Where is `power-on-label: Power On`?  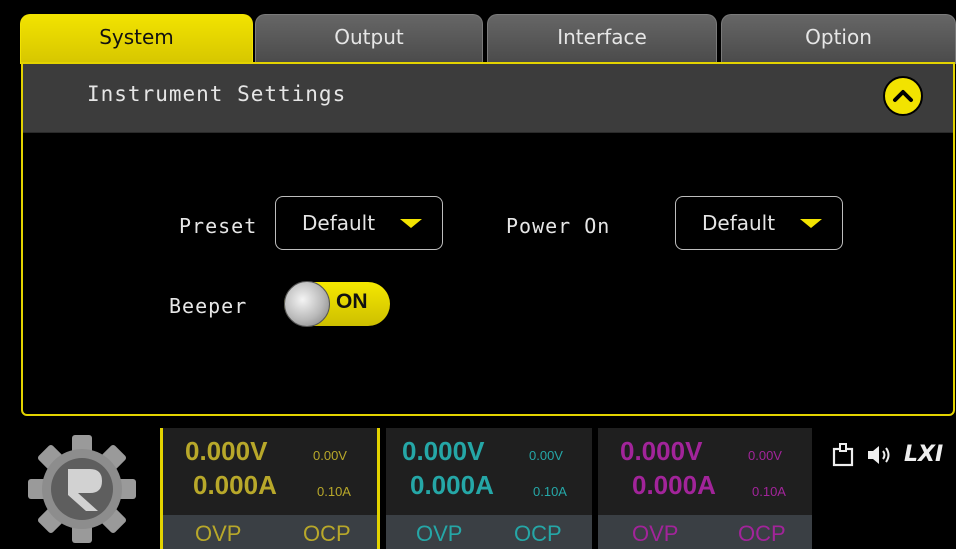 power-on-label: Power On is located at coordinates (558, 226).